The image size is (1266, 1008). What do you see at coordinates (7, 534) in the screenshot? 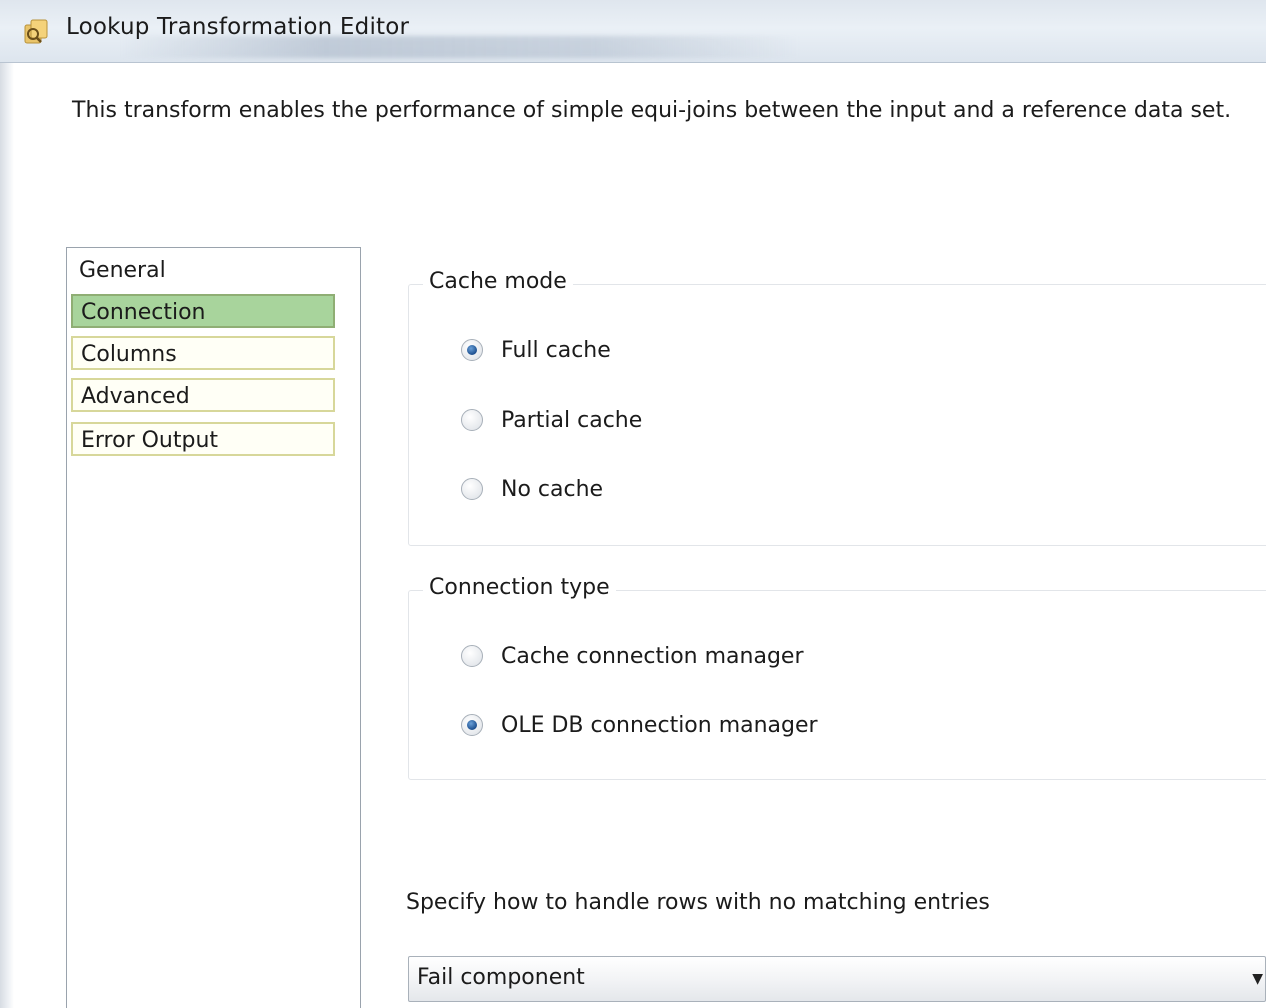
I see `window-frame-edge` at bounding box center [7, 534].